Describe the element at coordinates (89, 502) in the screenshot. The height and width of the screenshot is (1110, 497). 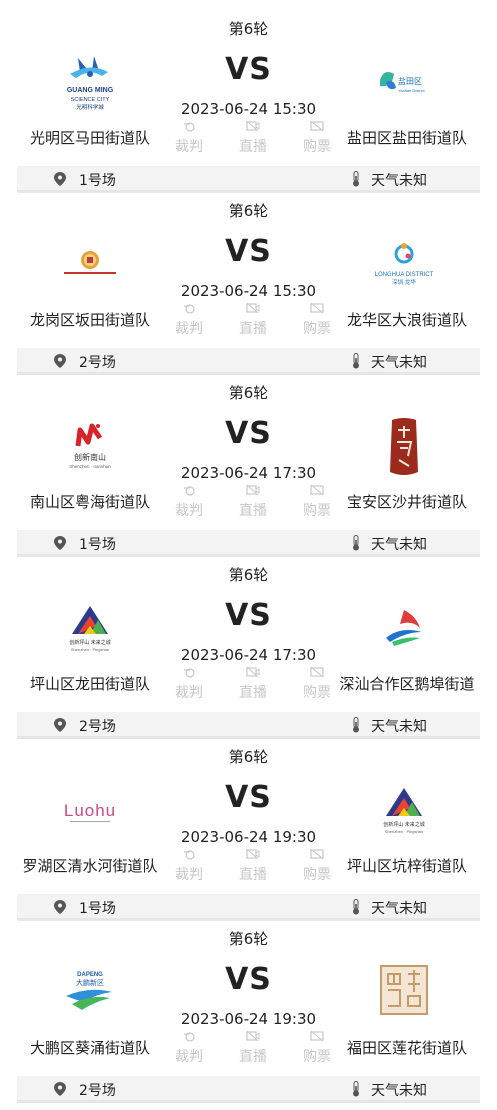
I see `home-team-name: 南山区粤海街道队` at that location.